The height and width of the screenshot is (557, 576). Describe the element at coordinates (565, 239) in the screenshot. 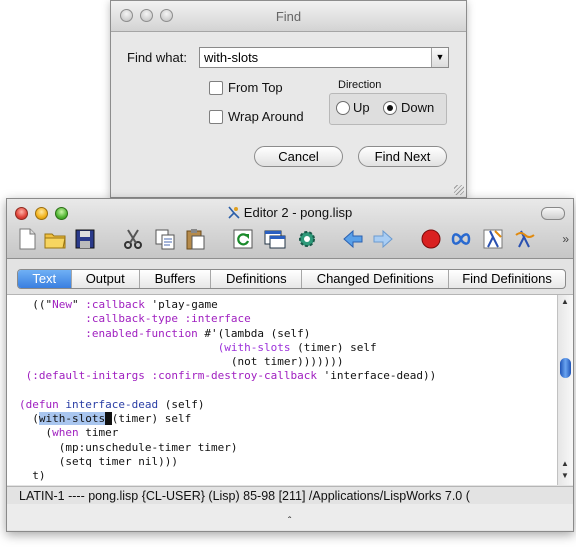

I see `toolbar-overflow-icon: »` at that location.